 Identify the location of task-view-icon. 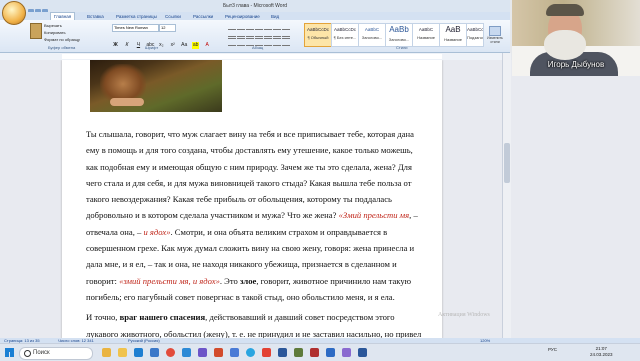
(106, 352).